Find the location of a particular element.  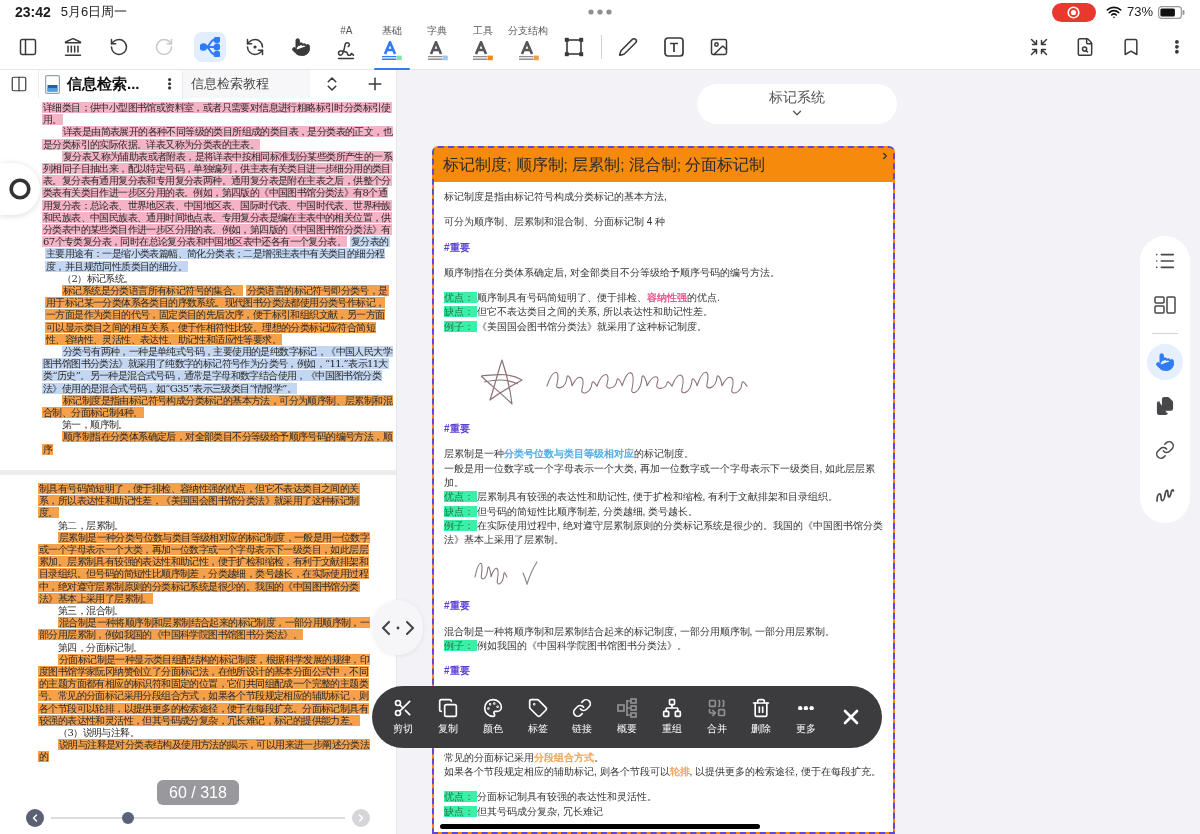

regroup-button: 重组 is located at coordinates (672, 716).